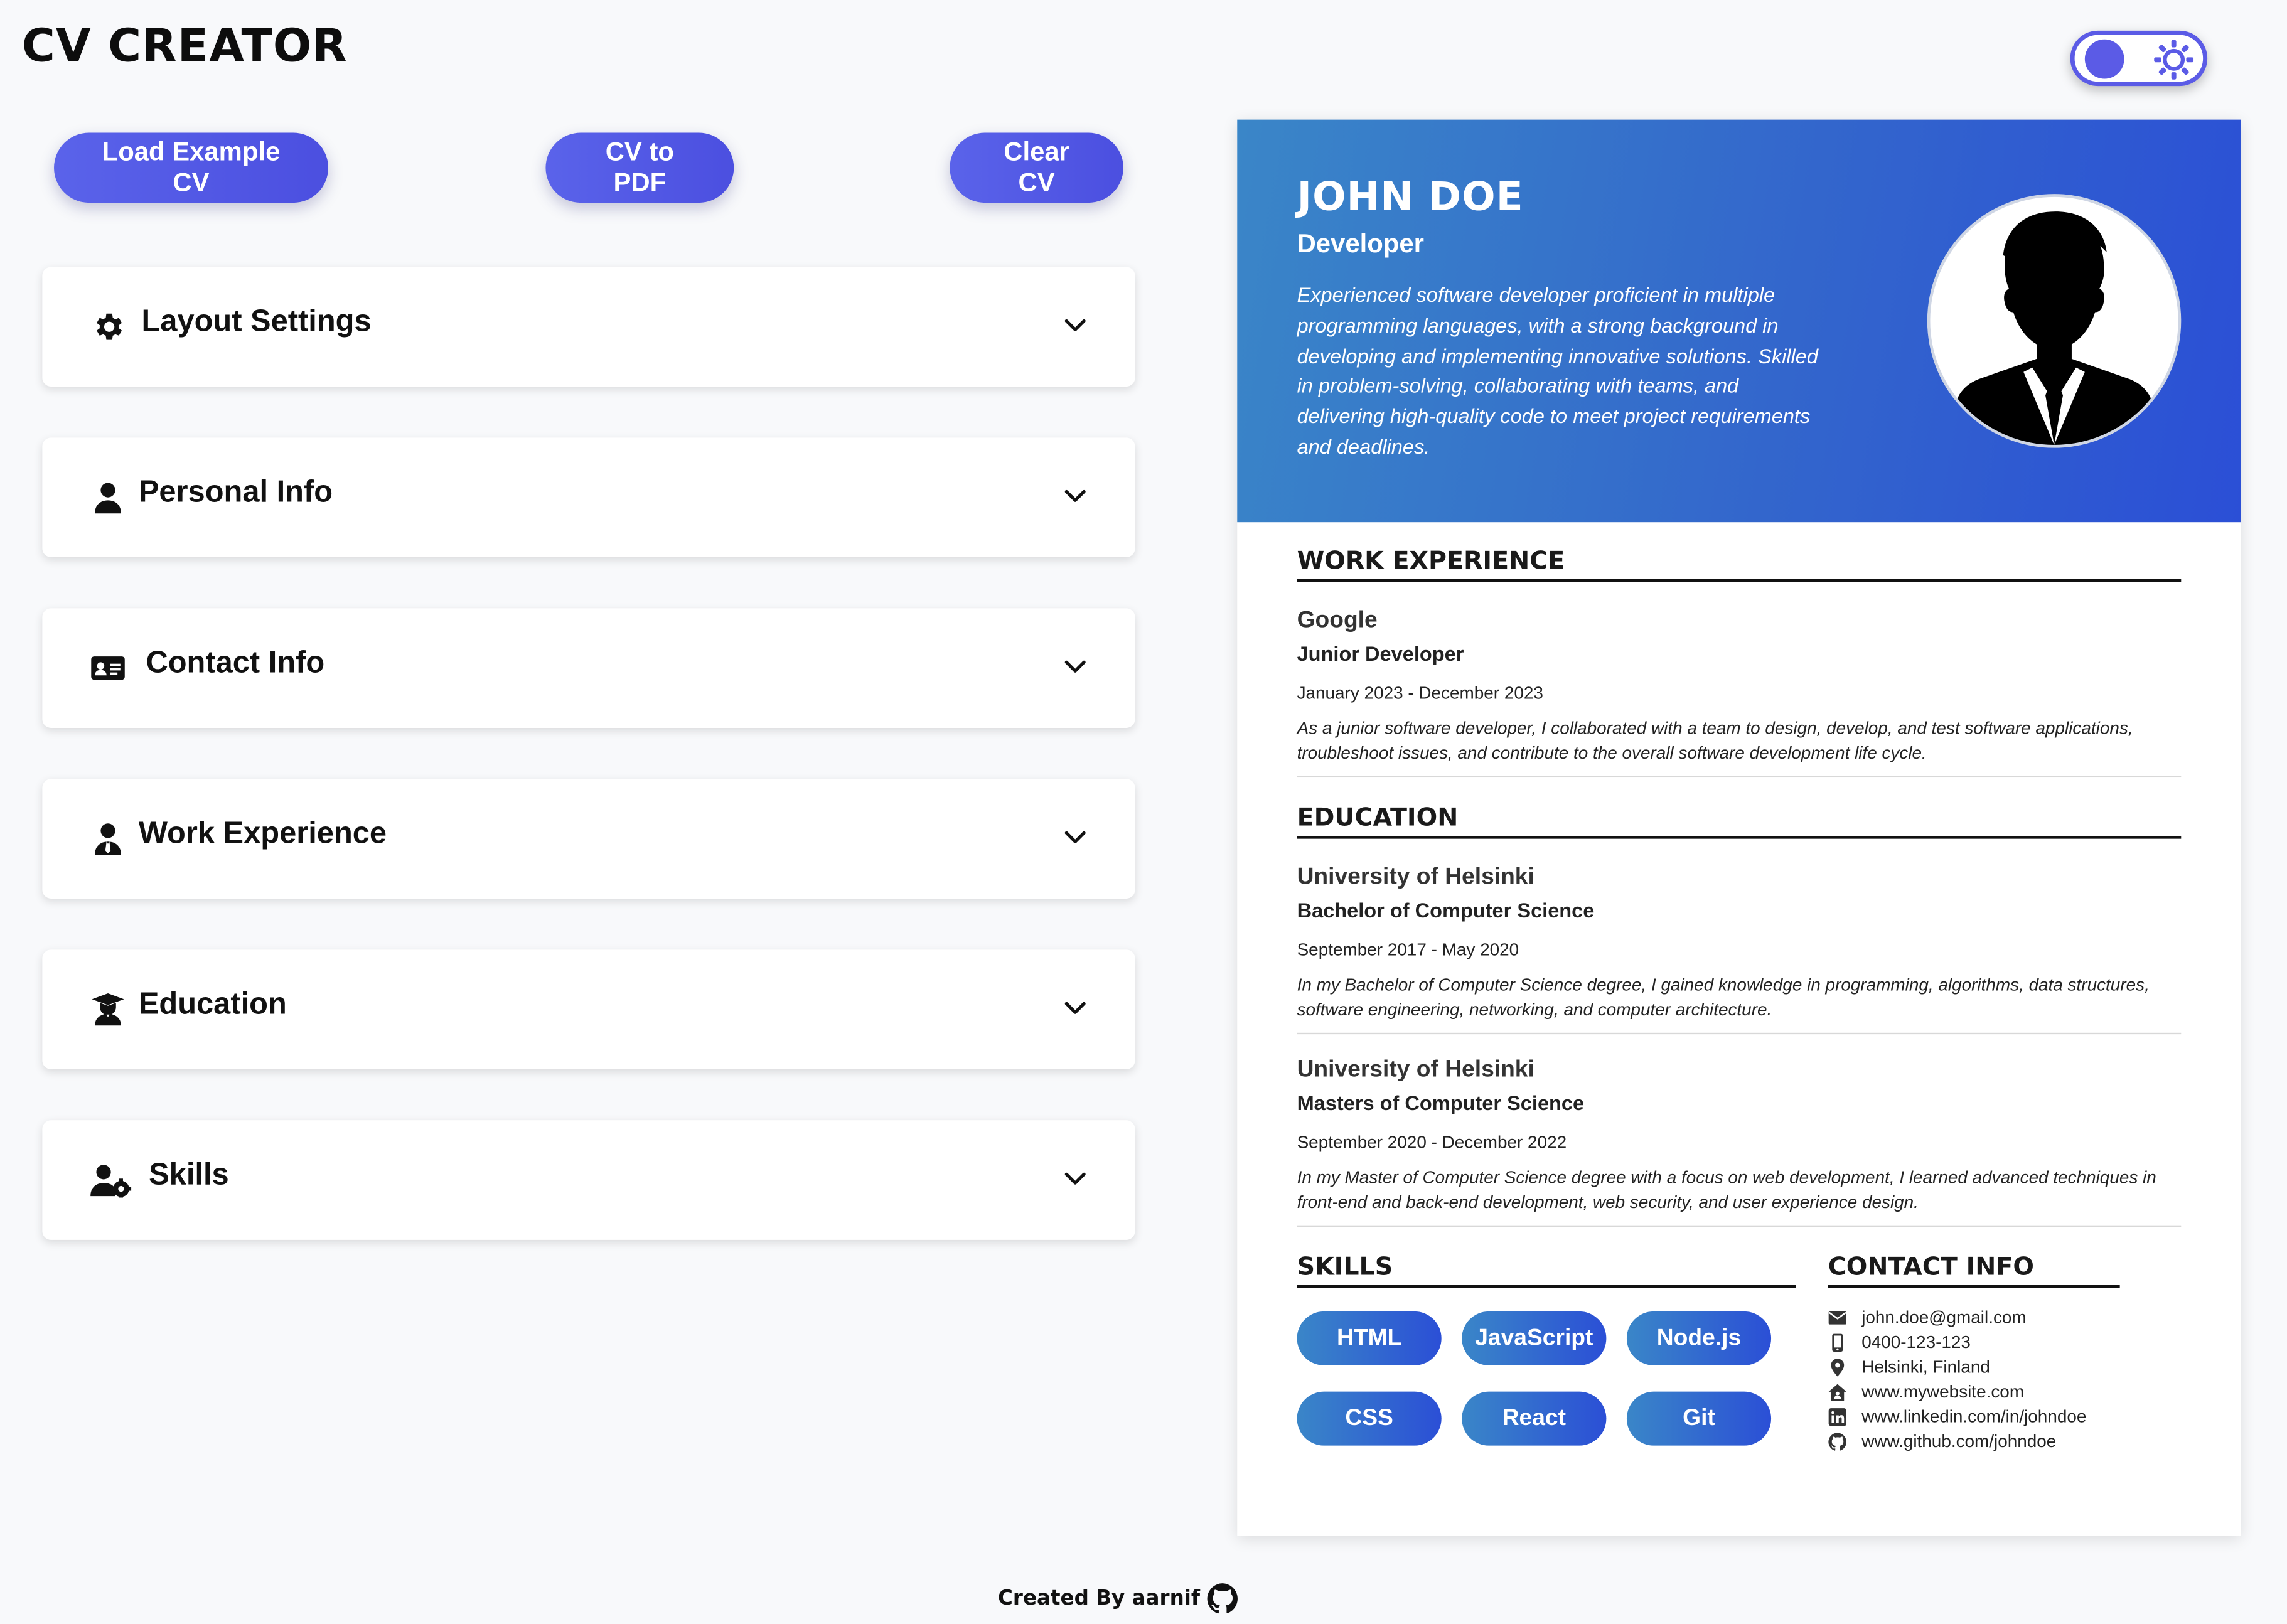 This screenshot has width=2287, height=1624. What do you see at coordinates (1534, 1419) in the screenshot?
I see `skill-pill: React` at bounding box center [1534, 1419].